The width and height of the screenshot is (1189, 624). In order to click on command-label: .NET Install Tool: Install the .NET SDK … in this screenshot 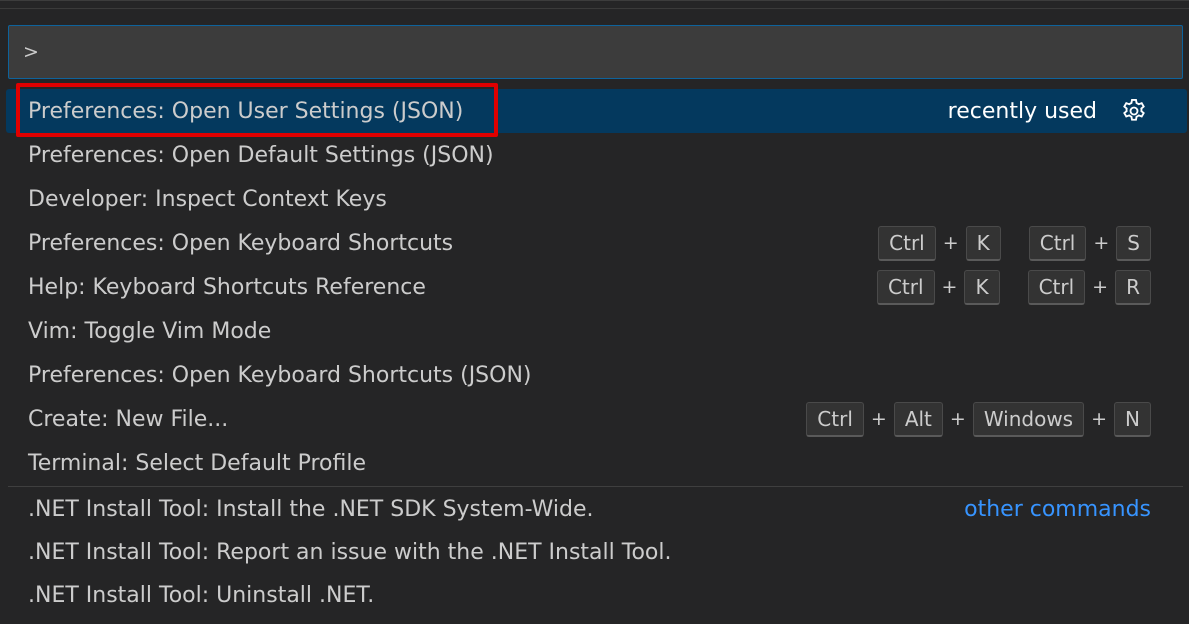, I will do `click(311, 509)`.